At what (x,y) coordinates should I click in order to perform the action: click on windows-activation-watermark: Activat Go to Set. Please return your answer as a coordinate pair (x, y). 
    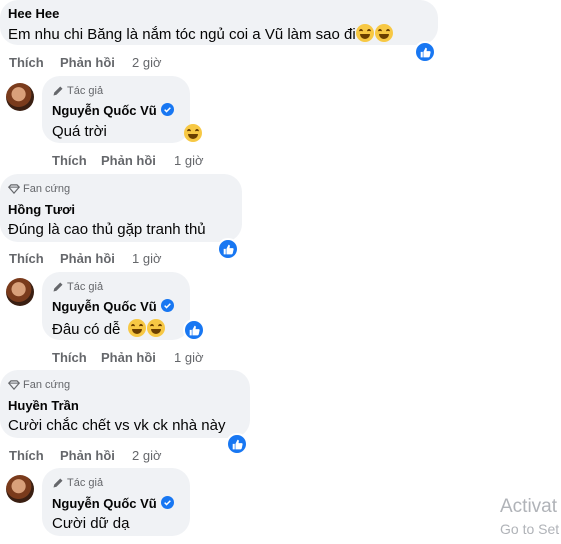
    Looking at the image, I should click on (530, 516).